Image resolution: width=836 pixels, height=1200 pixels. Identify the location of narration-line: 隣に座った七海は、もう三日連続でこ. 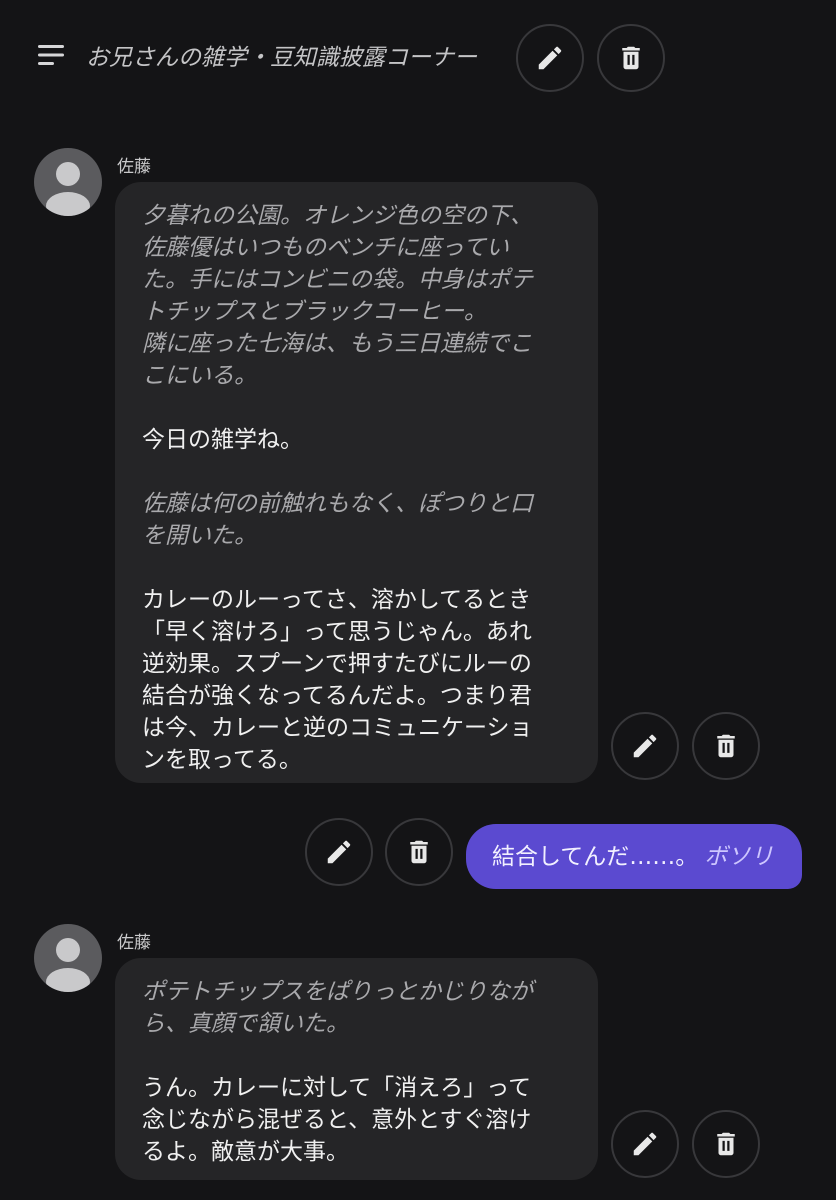
(337, 344).